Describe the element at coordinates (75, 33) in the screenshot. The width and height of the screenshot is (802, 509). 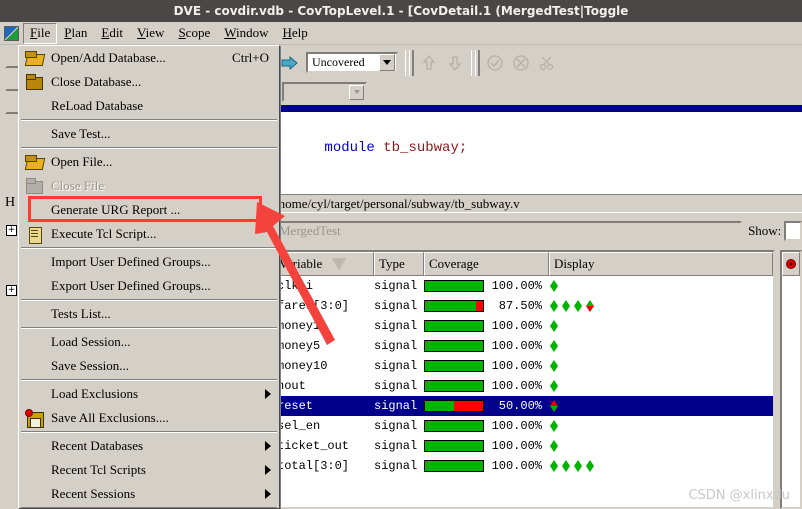
I see `menubar-item-plan: Plan` at that location.